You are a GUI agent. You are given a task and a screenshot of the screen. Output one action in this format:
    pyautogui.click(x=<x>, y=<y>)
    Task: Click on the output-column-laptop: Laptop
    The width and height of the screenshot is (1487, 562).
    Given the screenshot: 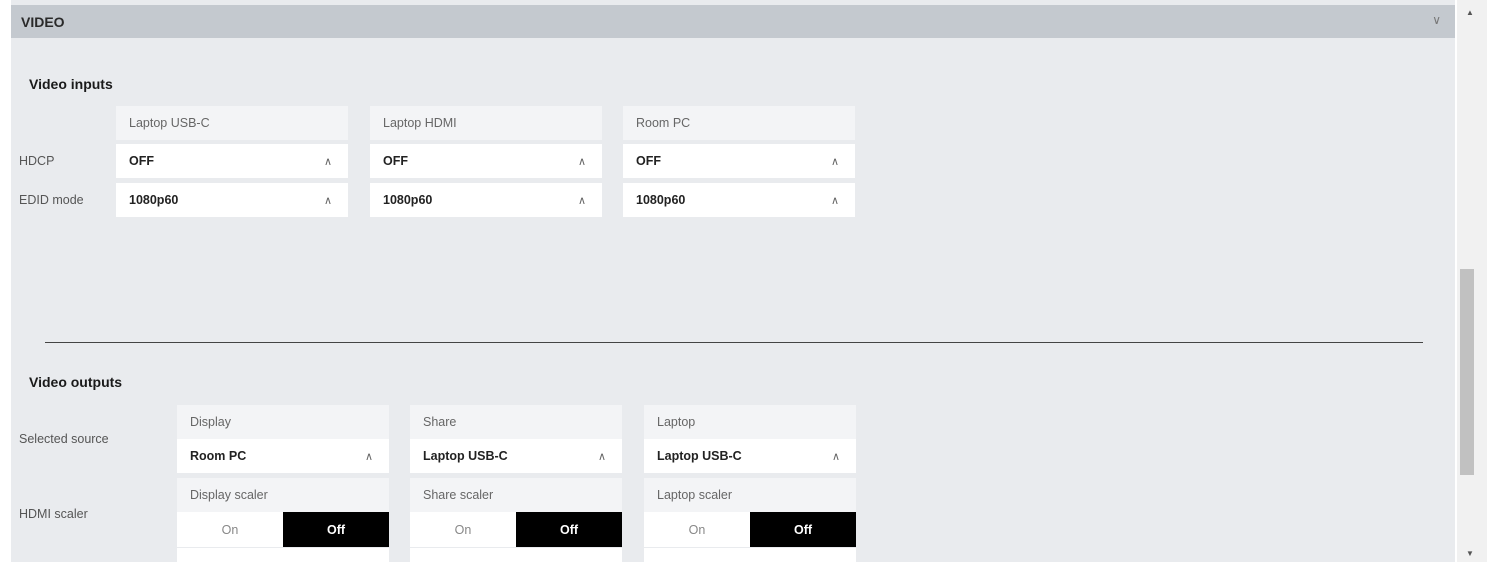 What is the action you would take?
    pyautogui.click(x=750, y=422)
    